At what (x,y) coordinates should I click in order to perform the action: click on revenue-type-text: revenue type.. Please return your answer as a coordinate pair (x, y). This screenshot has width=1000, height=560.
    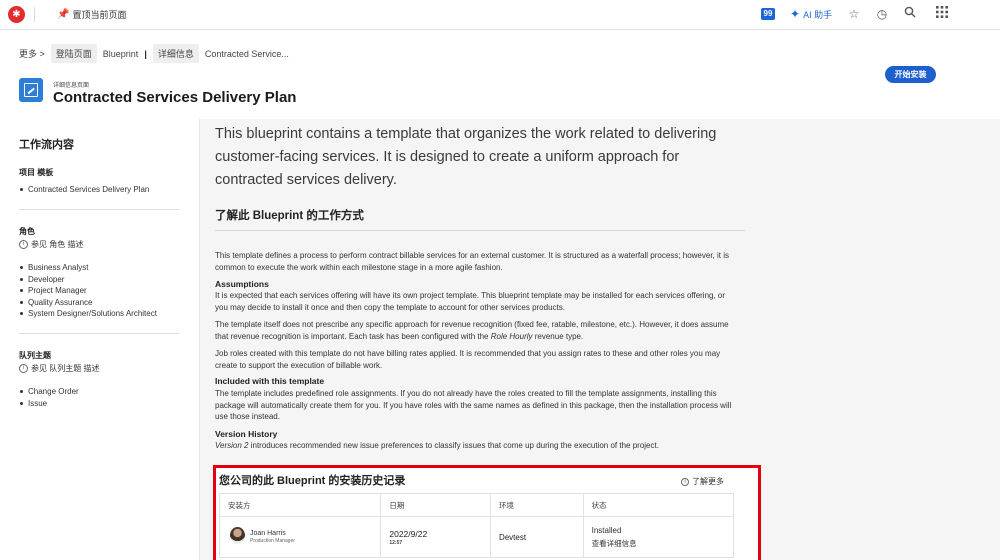
    Looking at the image, I should click on (558, 336).